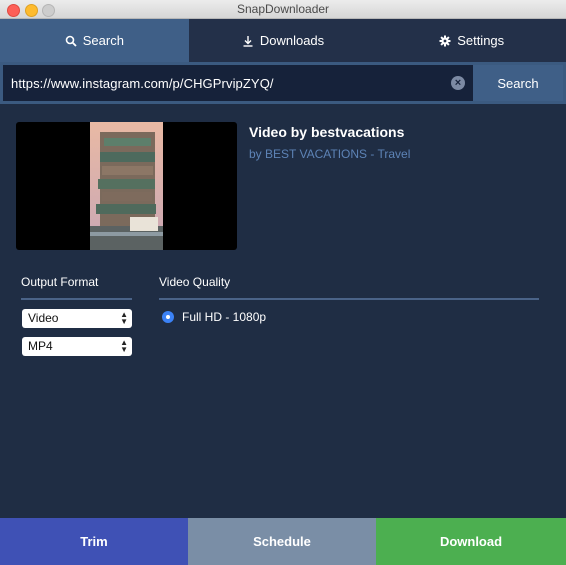 This screenshot has height=565, width=566. What do you see at coordinates (142, 83) in the screenshot?
I see `url-input-value: https://www.instagram.com/p/CHGPrvipZYQ/` at bounding box center [142, 83].